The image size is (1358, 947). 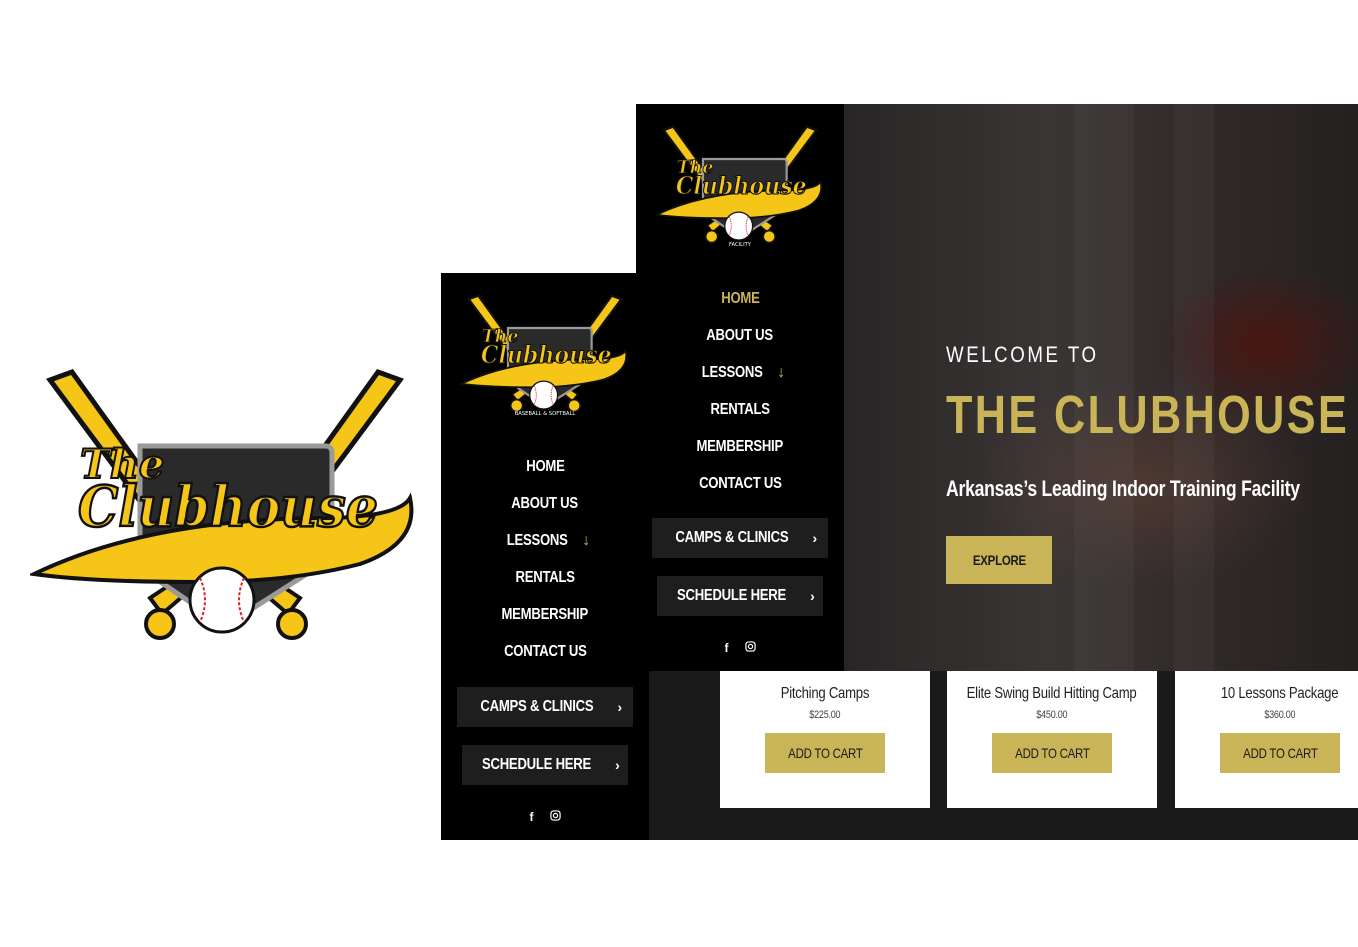 I want to click on product-name: 10 Lessons Package, so click(x=1280, y=694).